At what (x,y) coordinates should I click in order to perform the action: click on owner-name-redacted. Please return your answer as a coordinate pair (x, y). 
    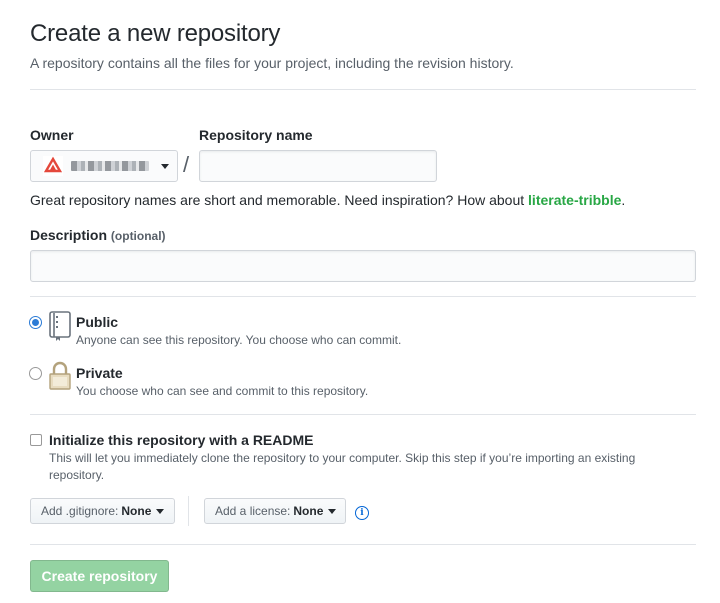
    Looking at the image, I should click on (110, 166).